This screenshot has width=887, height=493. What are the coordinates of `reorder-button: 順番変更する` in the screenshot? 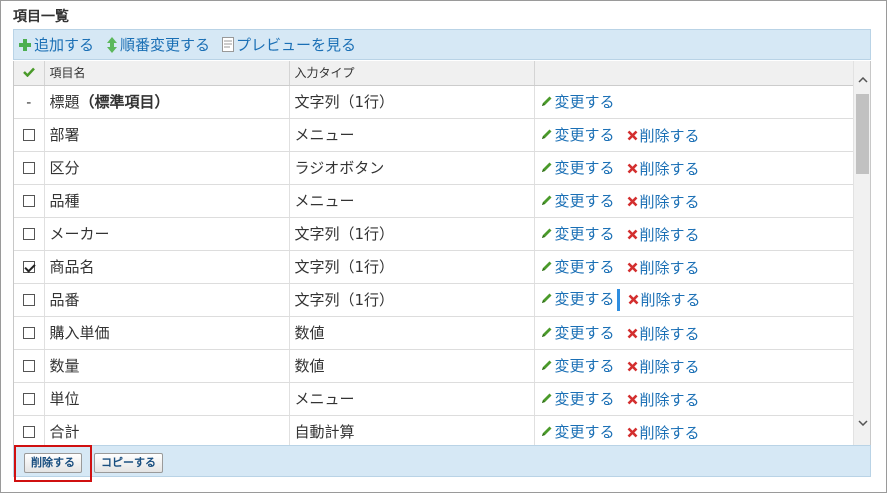 It's located at (158, 44).